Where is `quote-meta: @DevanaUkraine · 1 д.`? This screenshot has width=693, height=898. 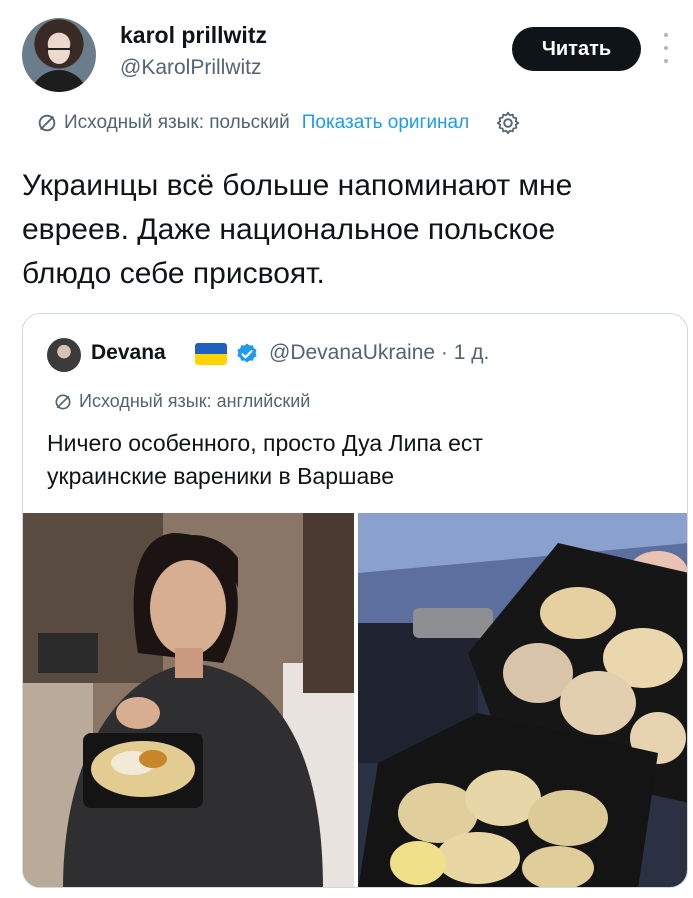
quote-meta: @DevanaUkraine · 1 д. is located at coordinates (379, 353).